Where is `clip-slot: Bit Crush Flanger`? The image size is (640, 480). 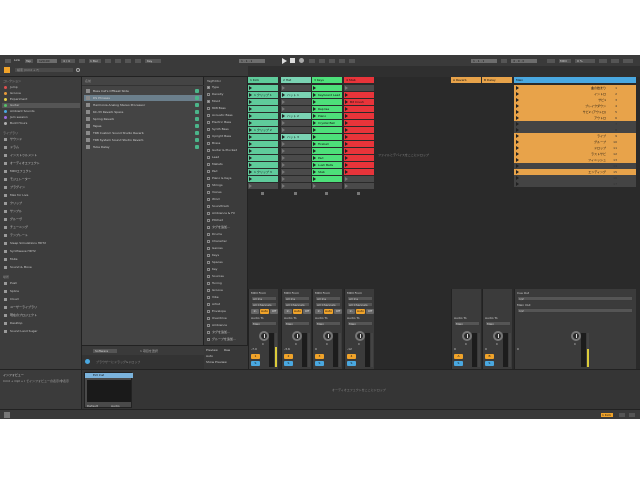
clip-slot: Bit Crush Flanger is located at coordinates (359, 102).